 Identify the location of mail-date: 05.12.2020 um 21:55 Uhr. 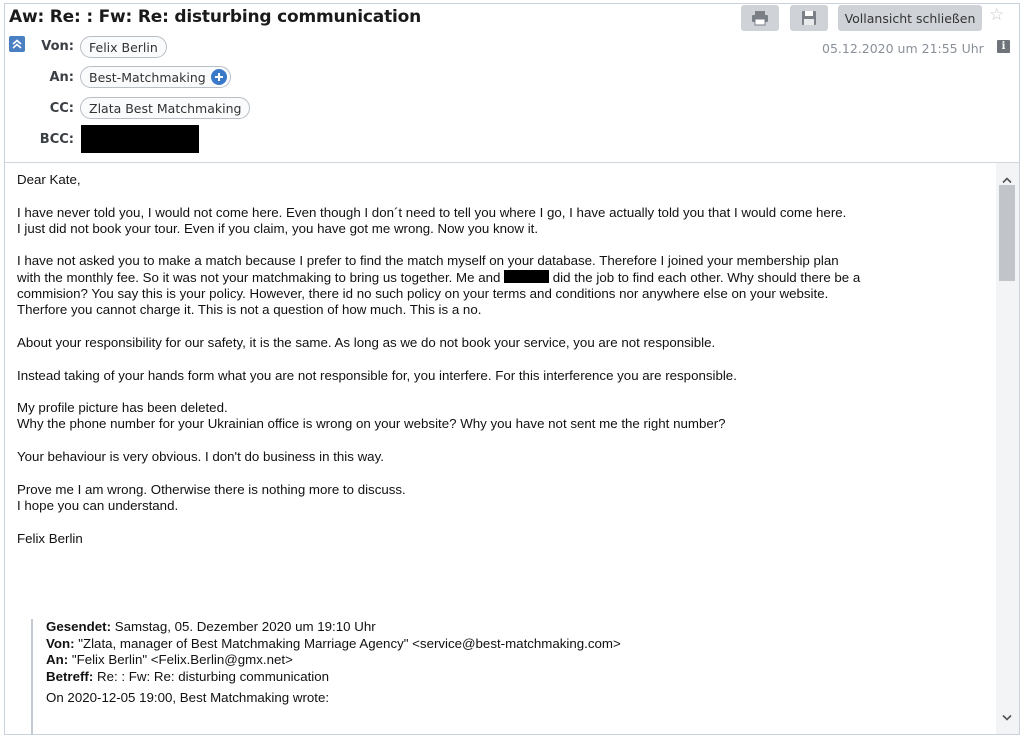
(903, 48).